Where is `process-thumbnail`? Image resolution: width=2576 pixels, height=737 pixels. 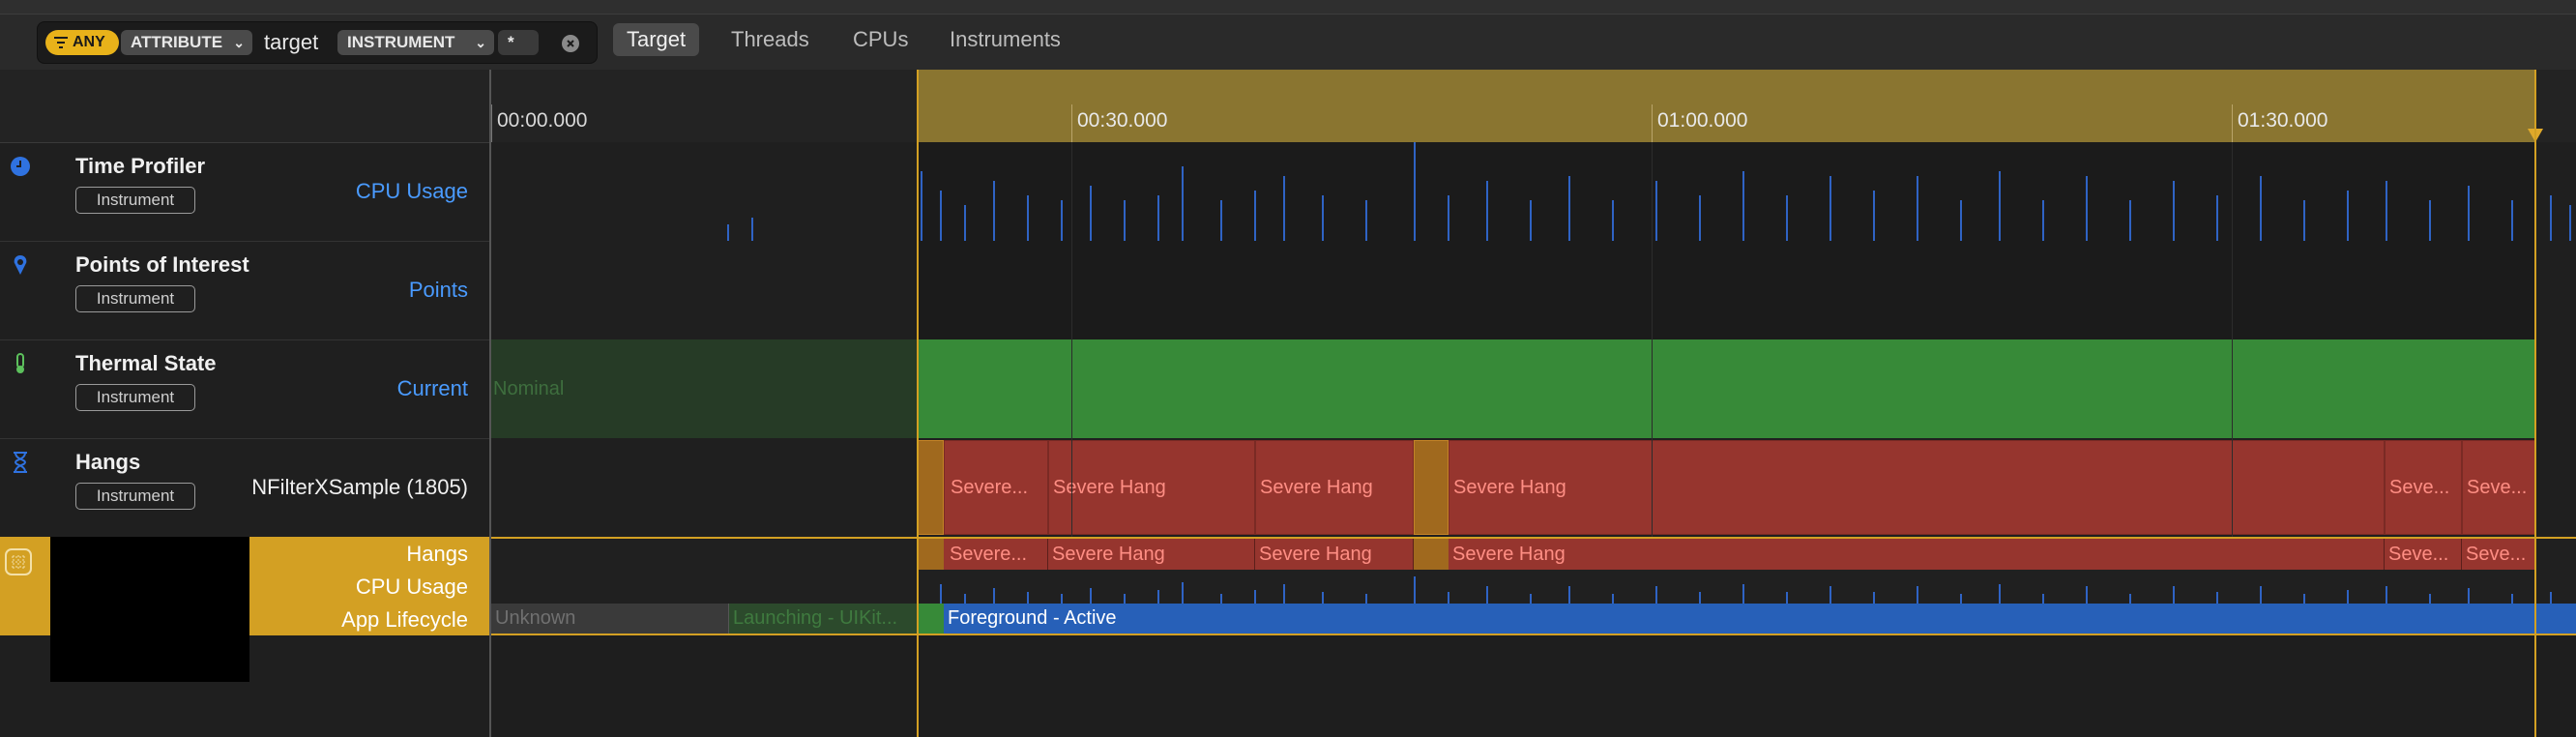
process-thumbnail is located at coordinates (149, 609).